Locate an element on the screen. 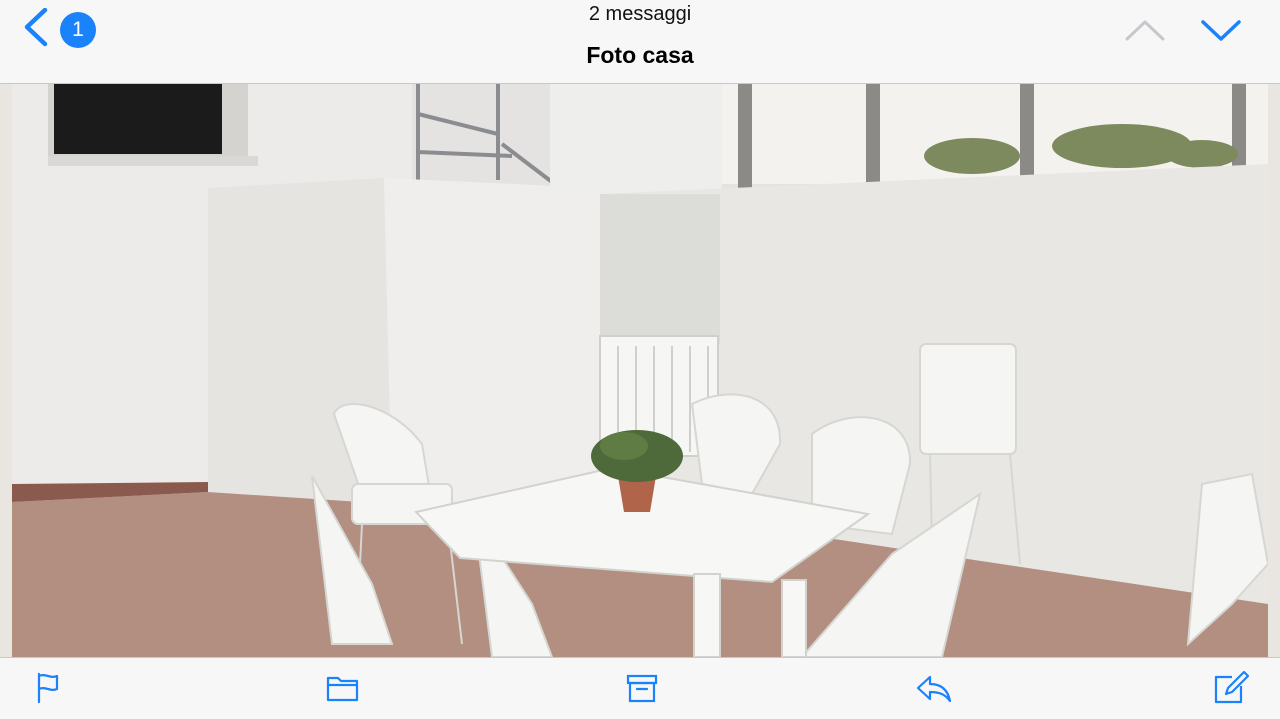 This screenshot has width=1280, height=719. compose-button is located at coordinates (1231, 688).